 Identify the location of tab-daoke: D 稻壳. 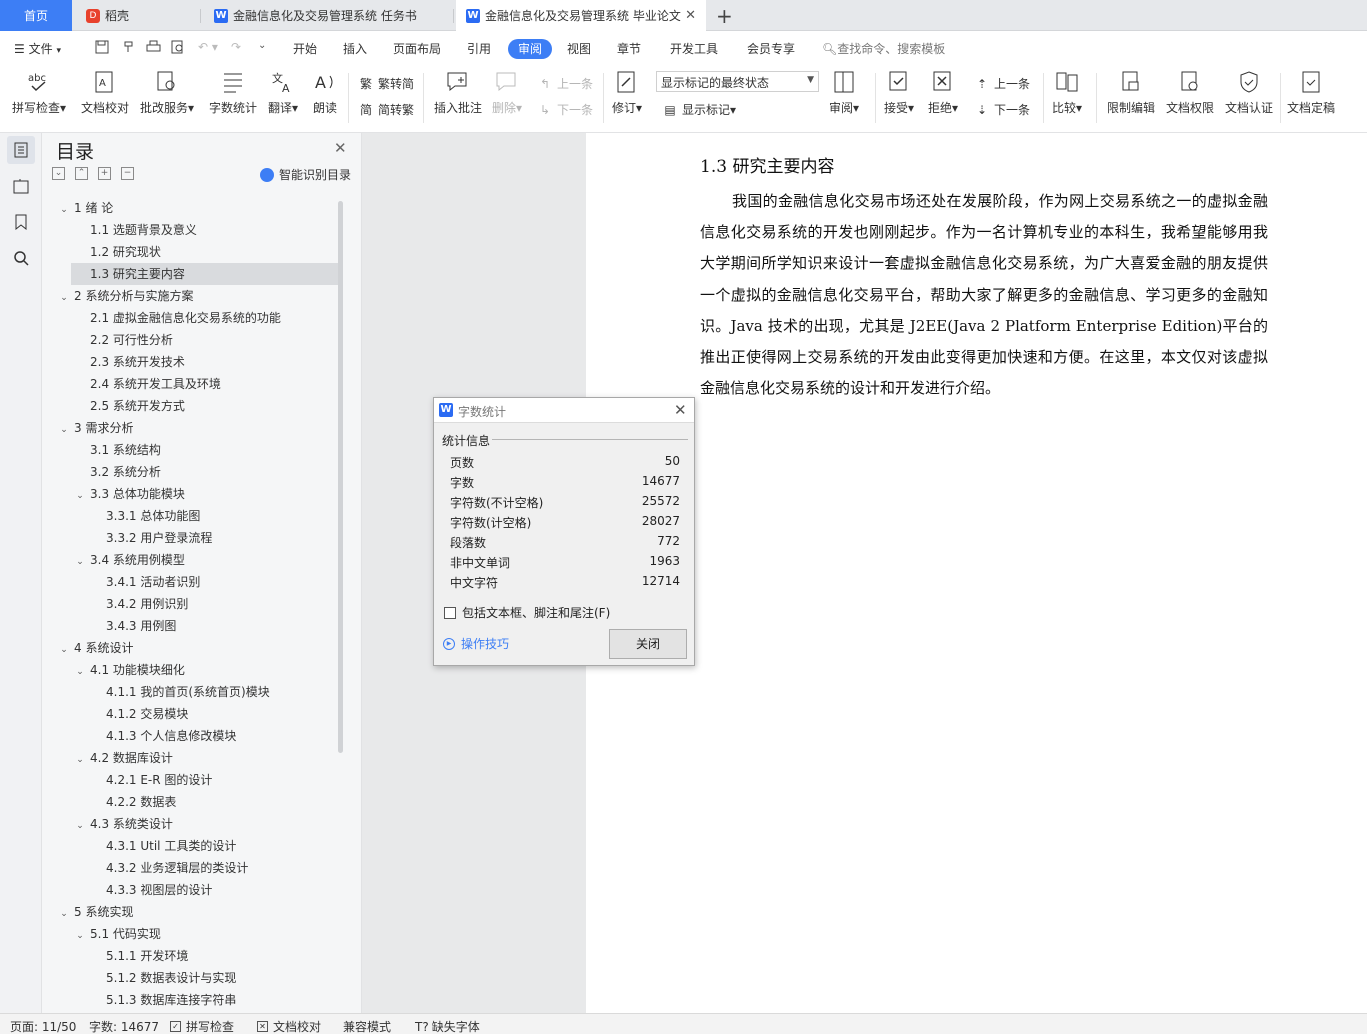
(138, 15).